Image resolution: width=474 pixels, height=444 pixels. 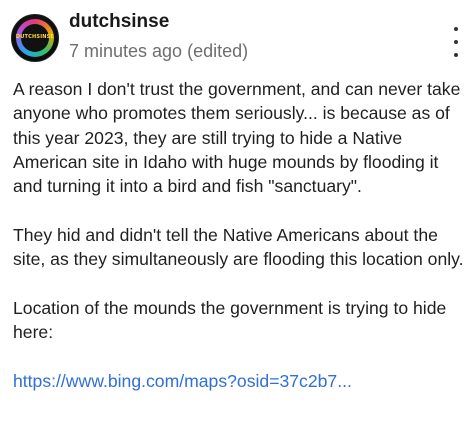 I want to click on more-vertical-icon, so click(x=456, y=42).